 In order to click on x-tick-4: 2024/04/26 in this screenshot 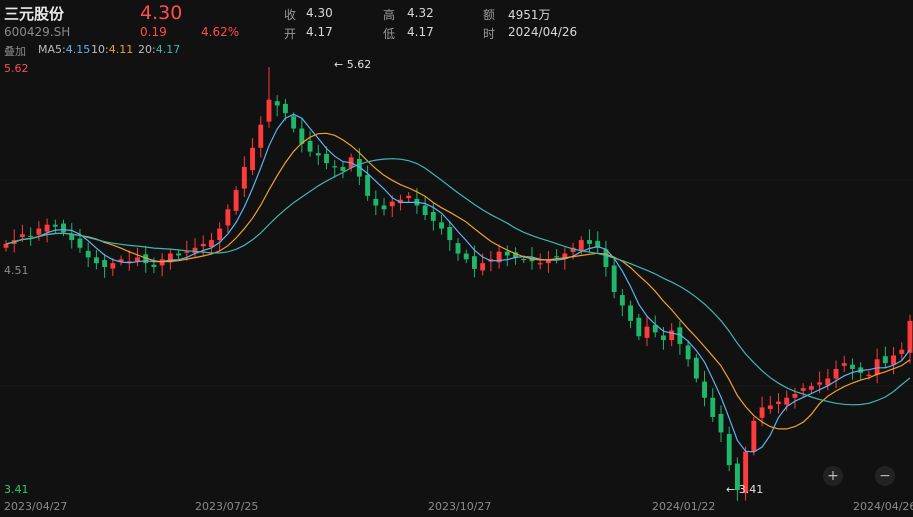, I will do `click(883, 506)`.